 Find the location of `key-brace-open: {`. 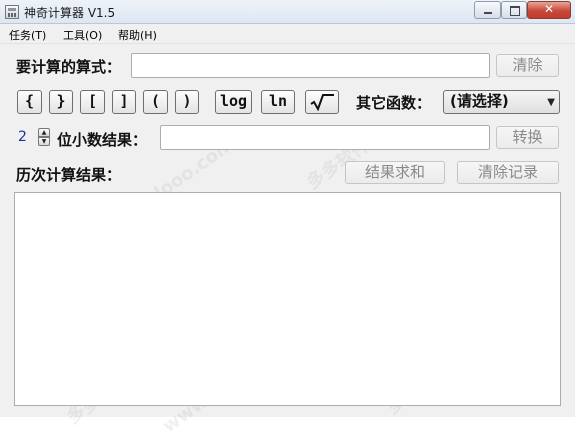

key-brace-open: { is located at coordinates (29, 102).